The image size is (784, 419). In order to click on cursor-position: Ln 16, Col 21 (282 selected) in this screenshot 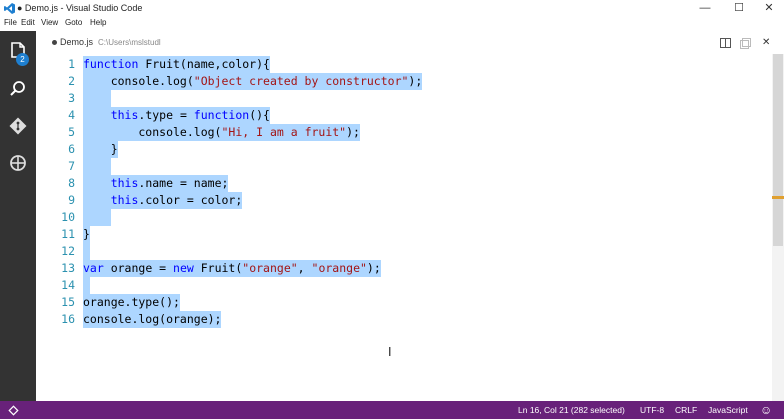, I will do `click(571, 410)`.